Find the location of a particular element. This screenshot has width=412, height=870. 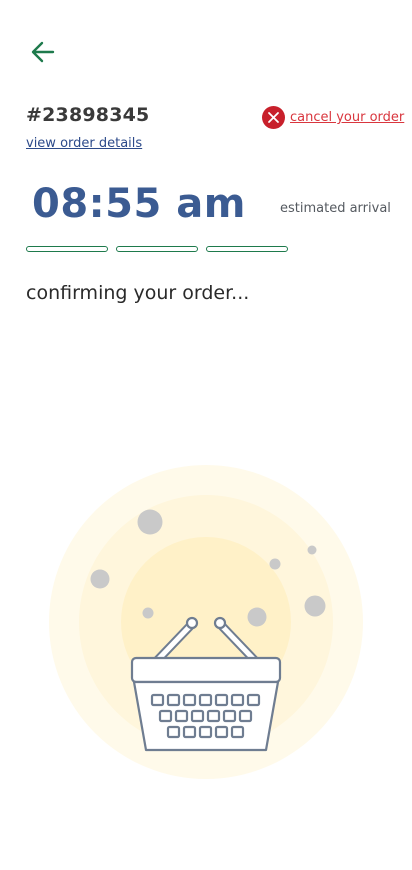

view-order-details-link: view order details is located at coordinates (84, 143).